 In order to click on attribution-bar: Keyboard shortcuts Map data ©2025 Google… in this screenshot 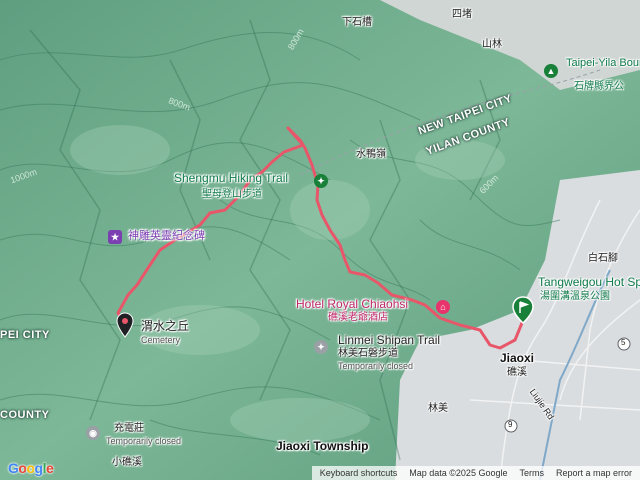, I will do `click(475, 473)`.